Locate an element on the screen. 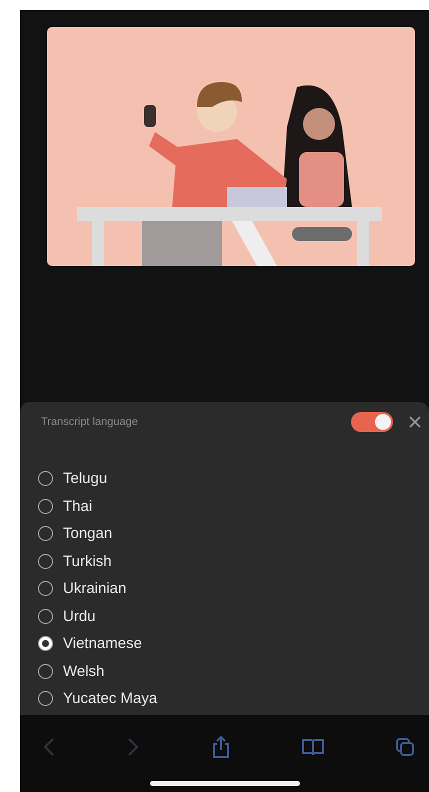 Image resolution: width=429 pixels, height=792 pixels. language-label: Welsh is located at coordinates (83, 671).